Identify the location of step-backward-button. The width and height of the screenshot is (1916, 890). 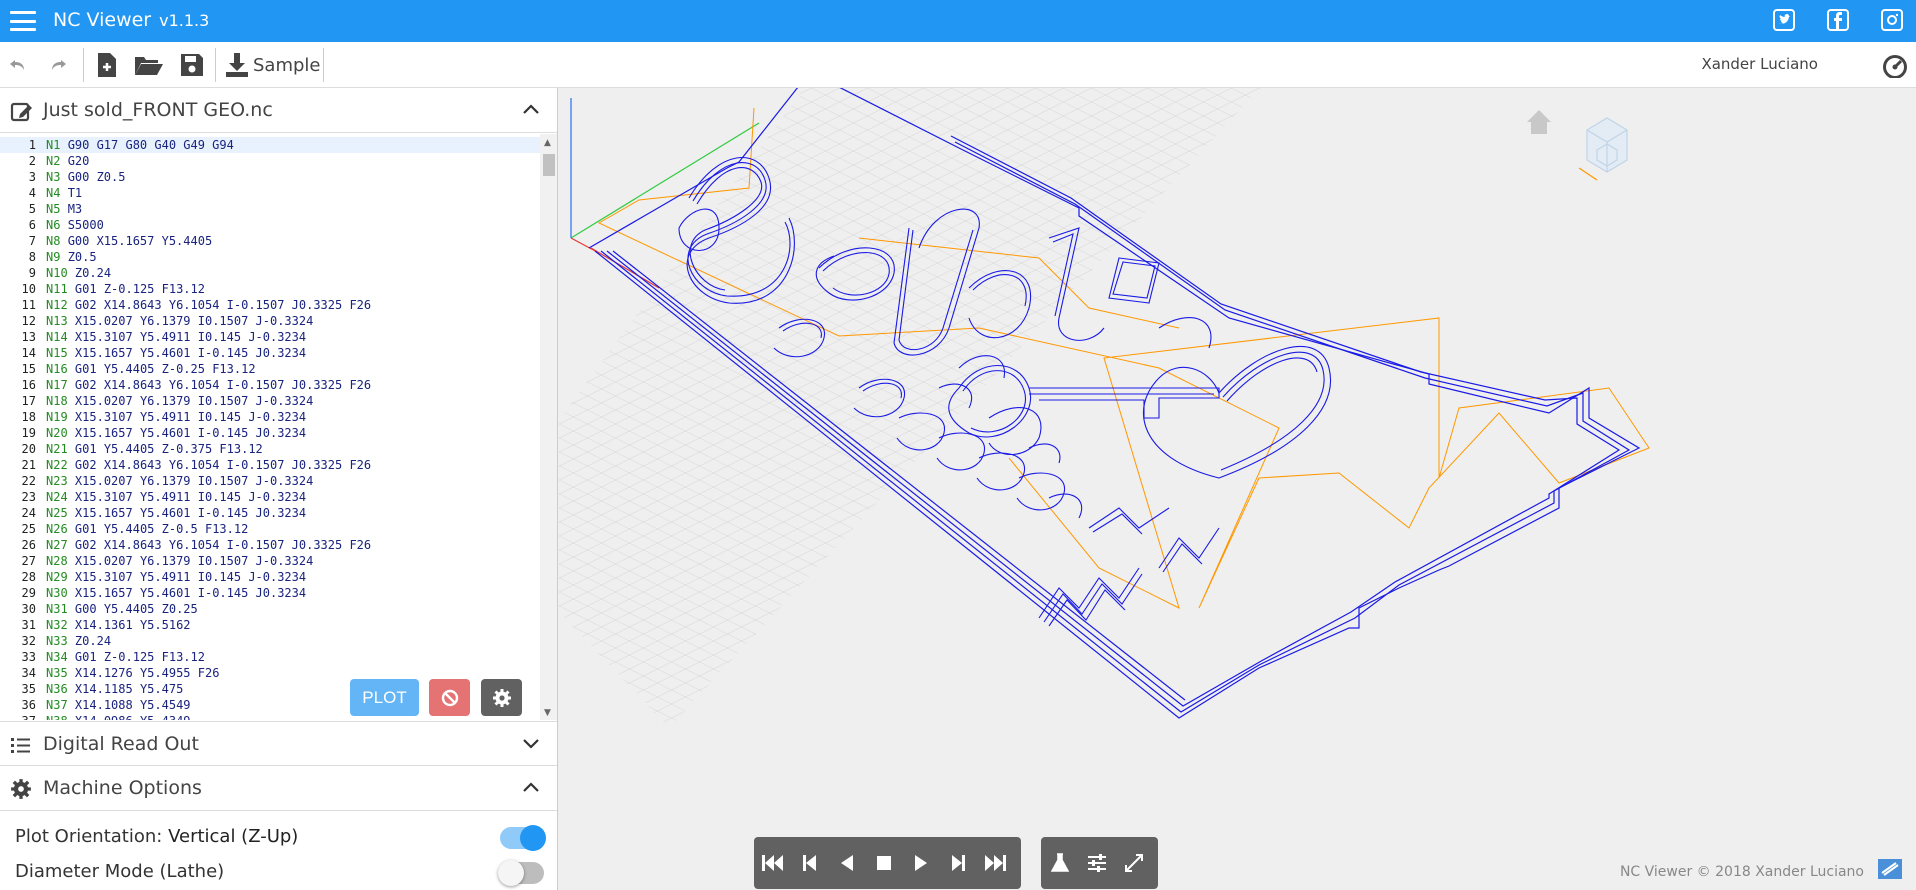
(809, 863).